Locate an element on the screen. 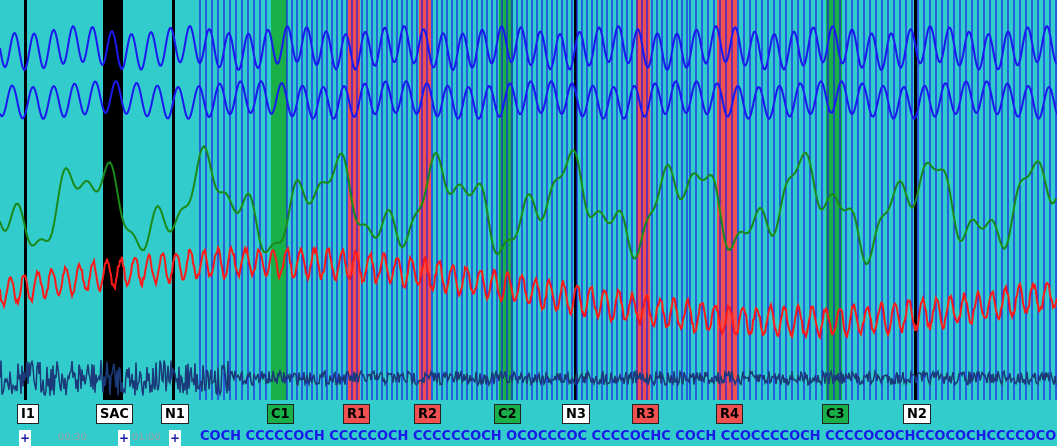  band-r2 is located at coordinates (425, 200).